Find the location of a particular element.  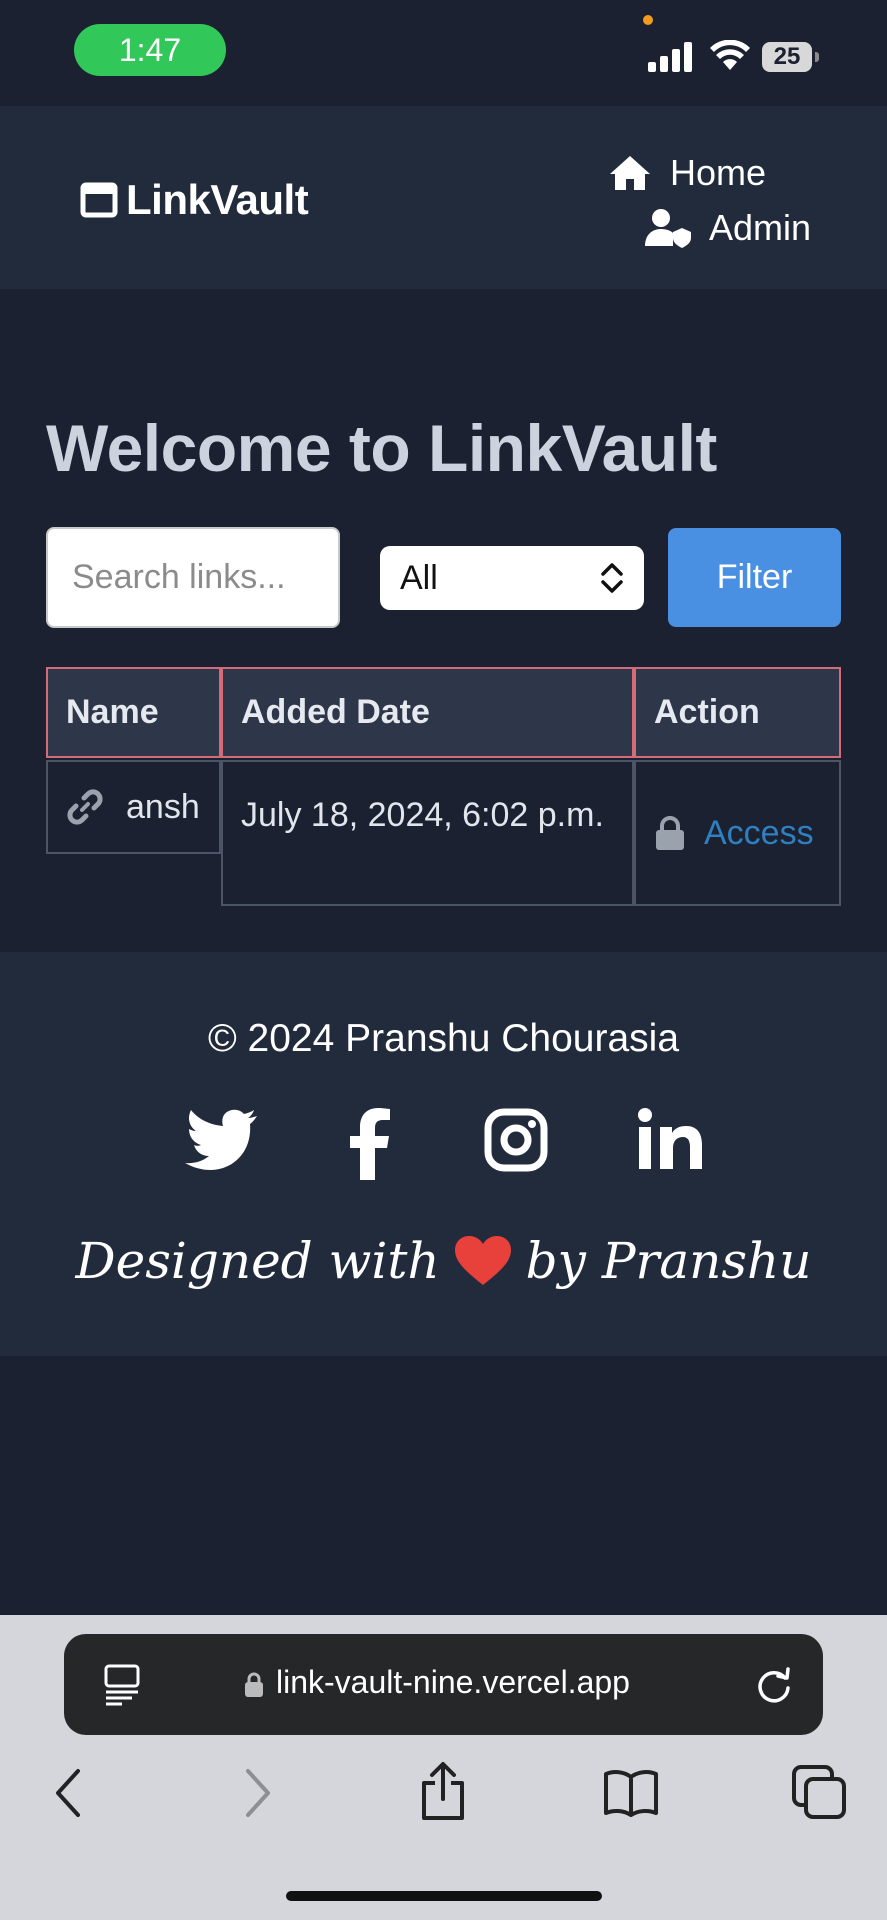

table-header-date: Added Date is located at coordinates (427, 712).